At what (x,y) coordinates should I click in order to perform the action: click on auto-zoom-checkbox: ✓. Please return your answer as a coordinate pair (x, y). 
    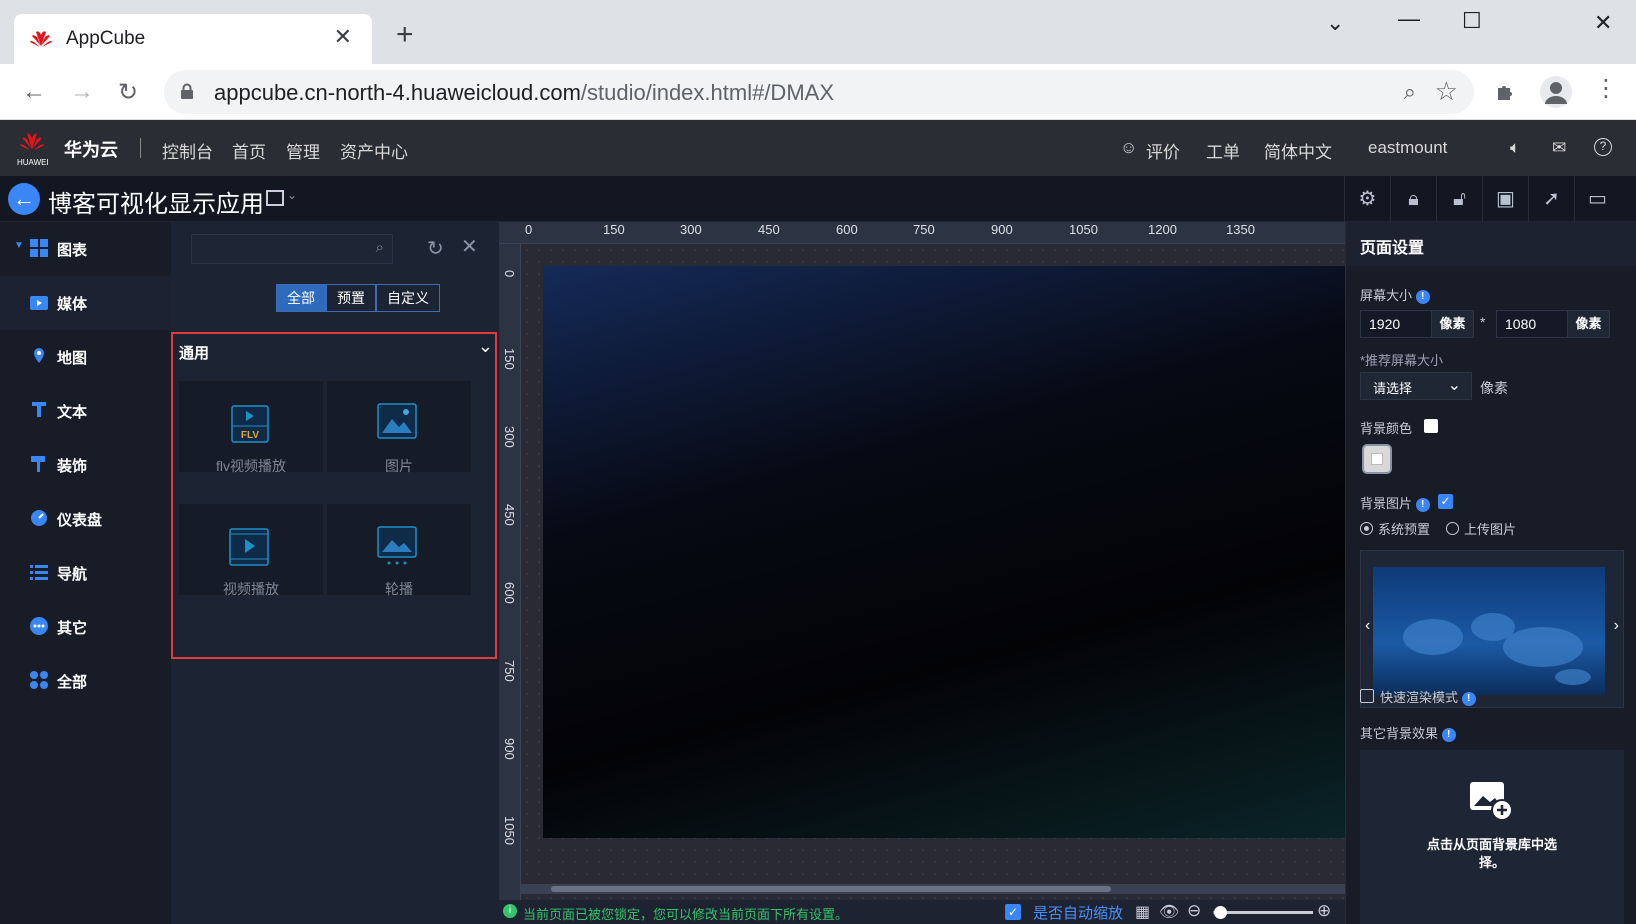
    Looking at the image, I should click on (1013, 912).